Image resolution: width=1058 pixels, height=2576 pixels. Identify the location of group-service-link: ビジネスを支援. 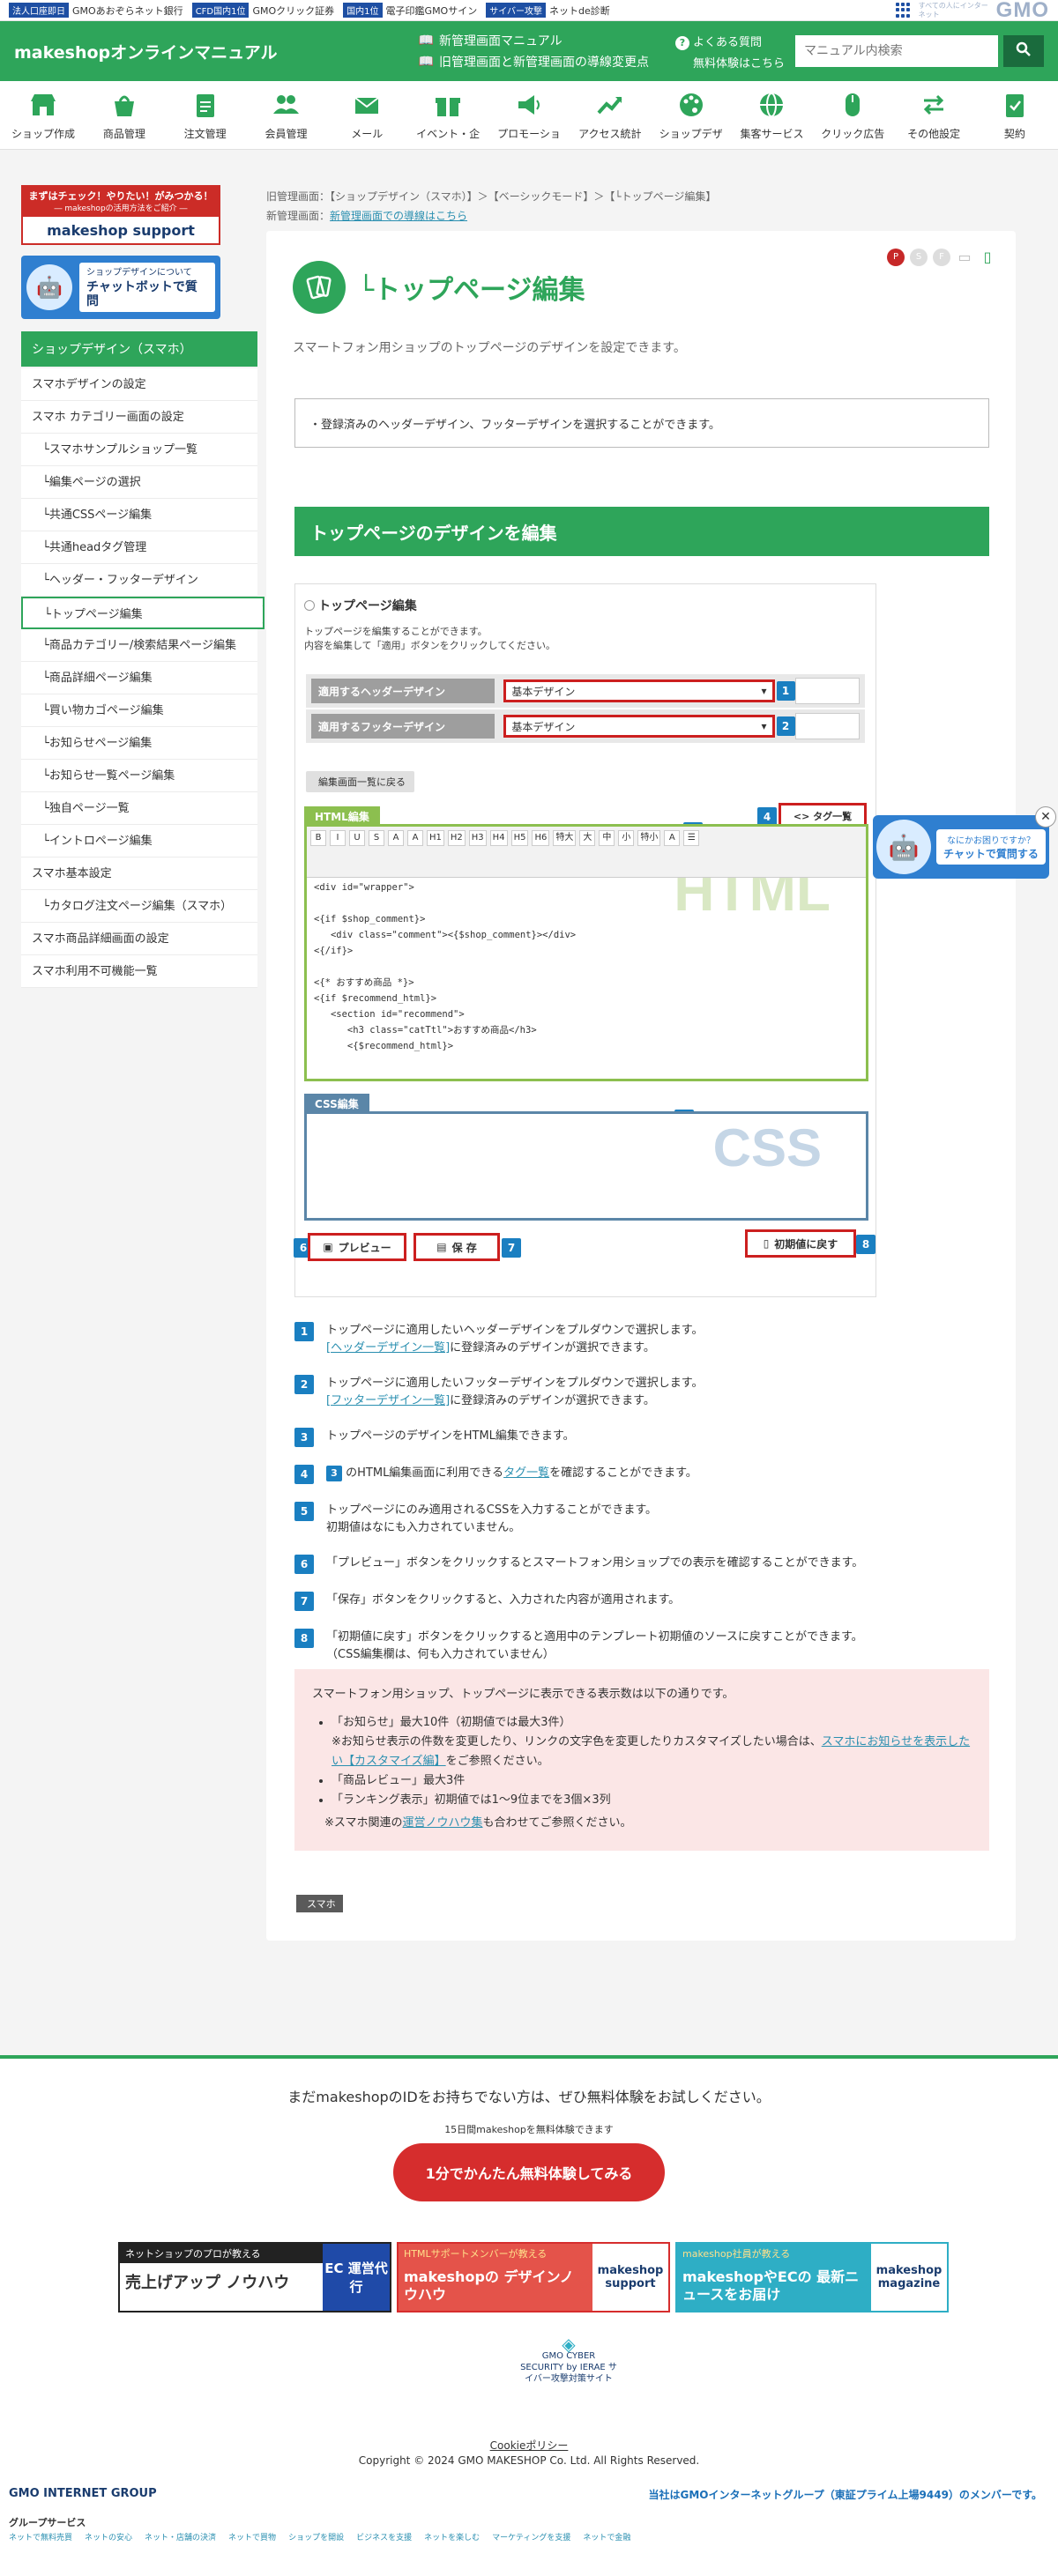
(384, 2537).